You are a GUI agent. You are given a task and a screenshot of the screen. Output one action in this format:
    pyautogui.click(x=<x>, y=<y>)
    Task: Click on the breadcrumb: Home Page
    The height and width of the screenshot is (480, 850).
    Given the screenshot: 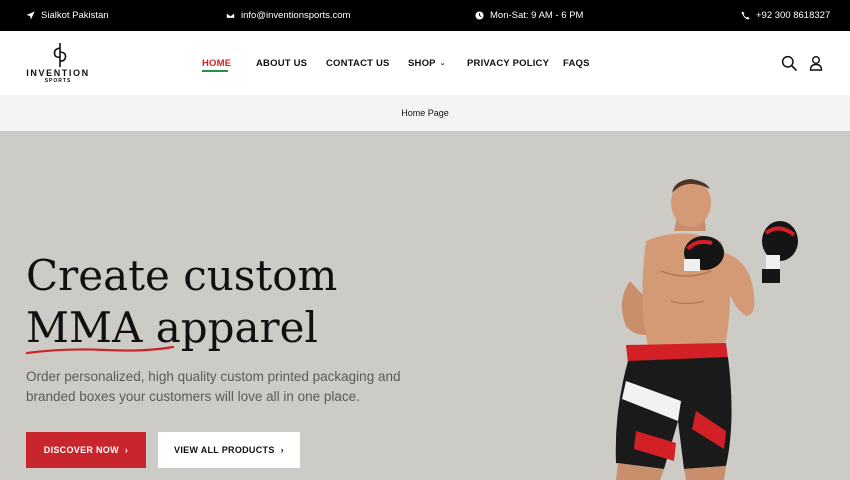 What is the action you would take?
    pyautogui.click(x=425, y=113)
    